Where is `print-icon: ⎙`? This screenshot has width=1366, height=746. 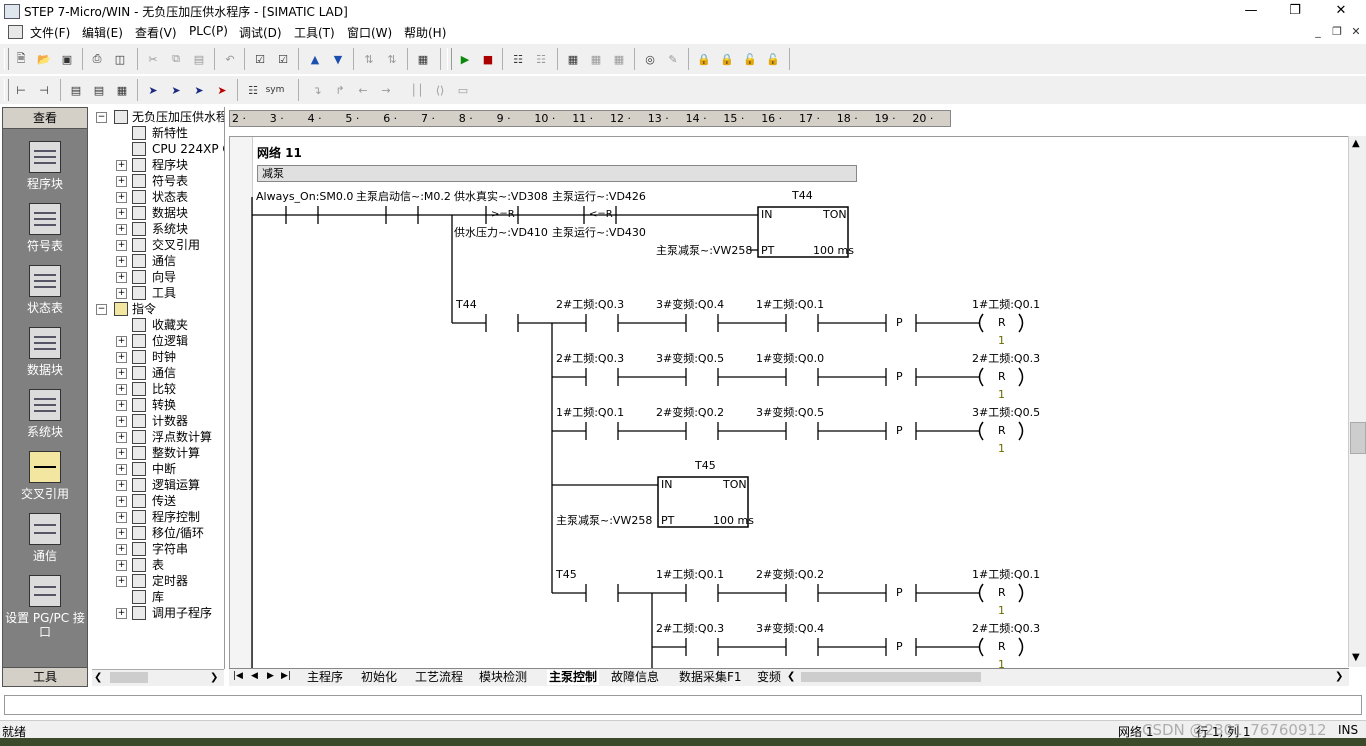 print-icon: ⎙ is located at coordinates (97, 59).